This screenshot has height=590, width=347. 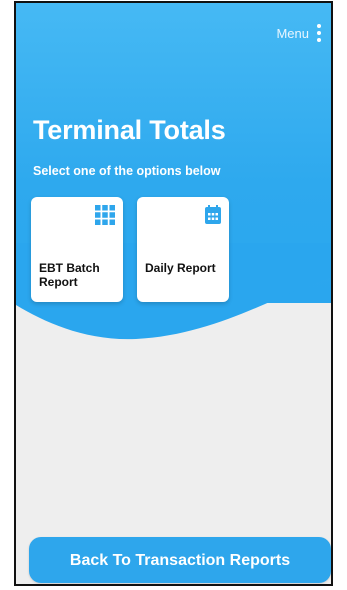 What do you see at coordinates (180, 560) in the screenshot?
I see `back-to-transaction-reports-button: Back To Transaction Reports` at bounding box center [180, 560].